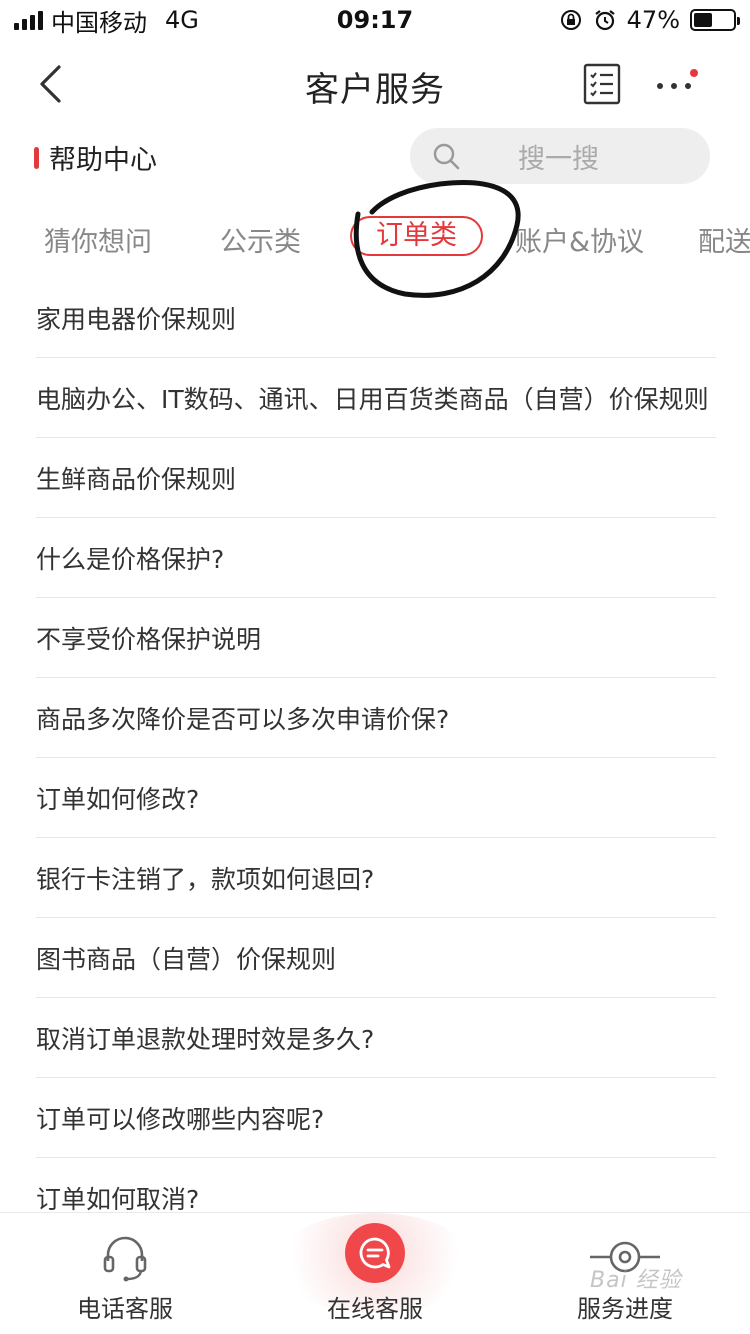 The width and height of the screenshot is (750, 1334). What do you see at coordinates (118, 799) in the screenshot?
I see `list-item-text: 订单如何修改?` at bounding box center [118, 799].